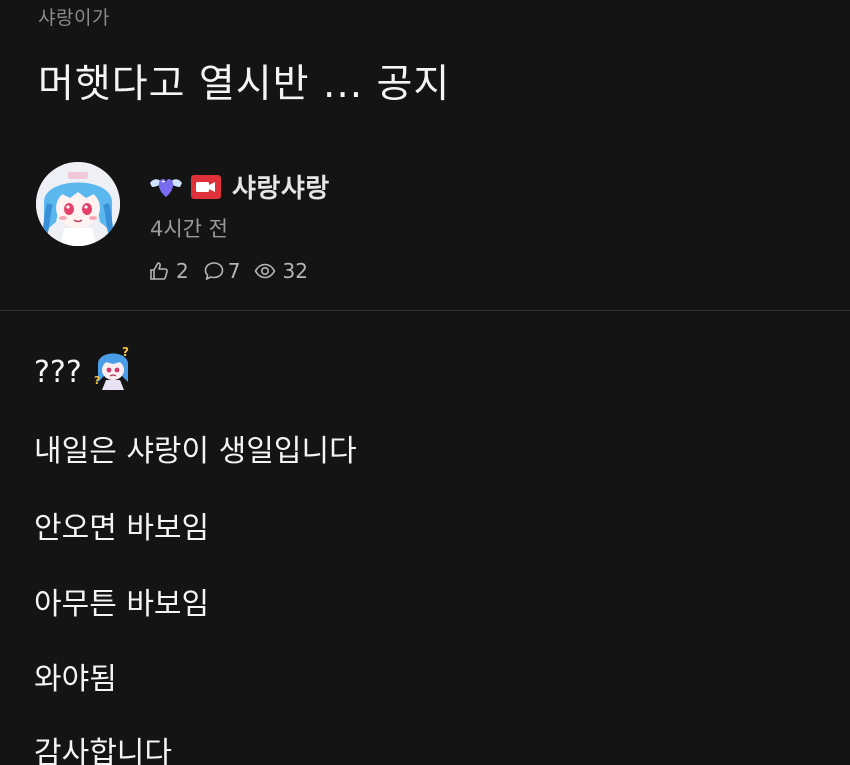  I want to click on avatar-illustration, so click(78, 204).